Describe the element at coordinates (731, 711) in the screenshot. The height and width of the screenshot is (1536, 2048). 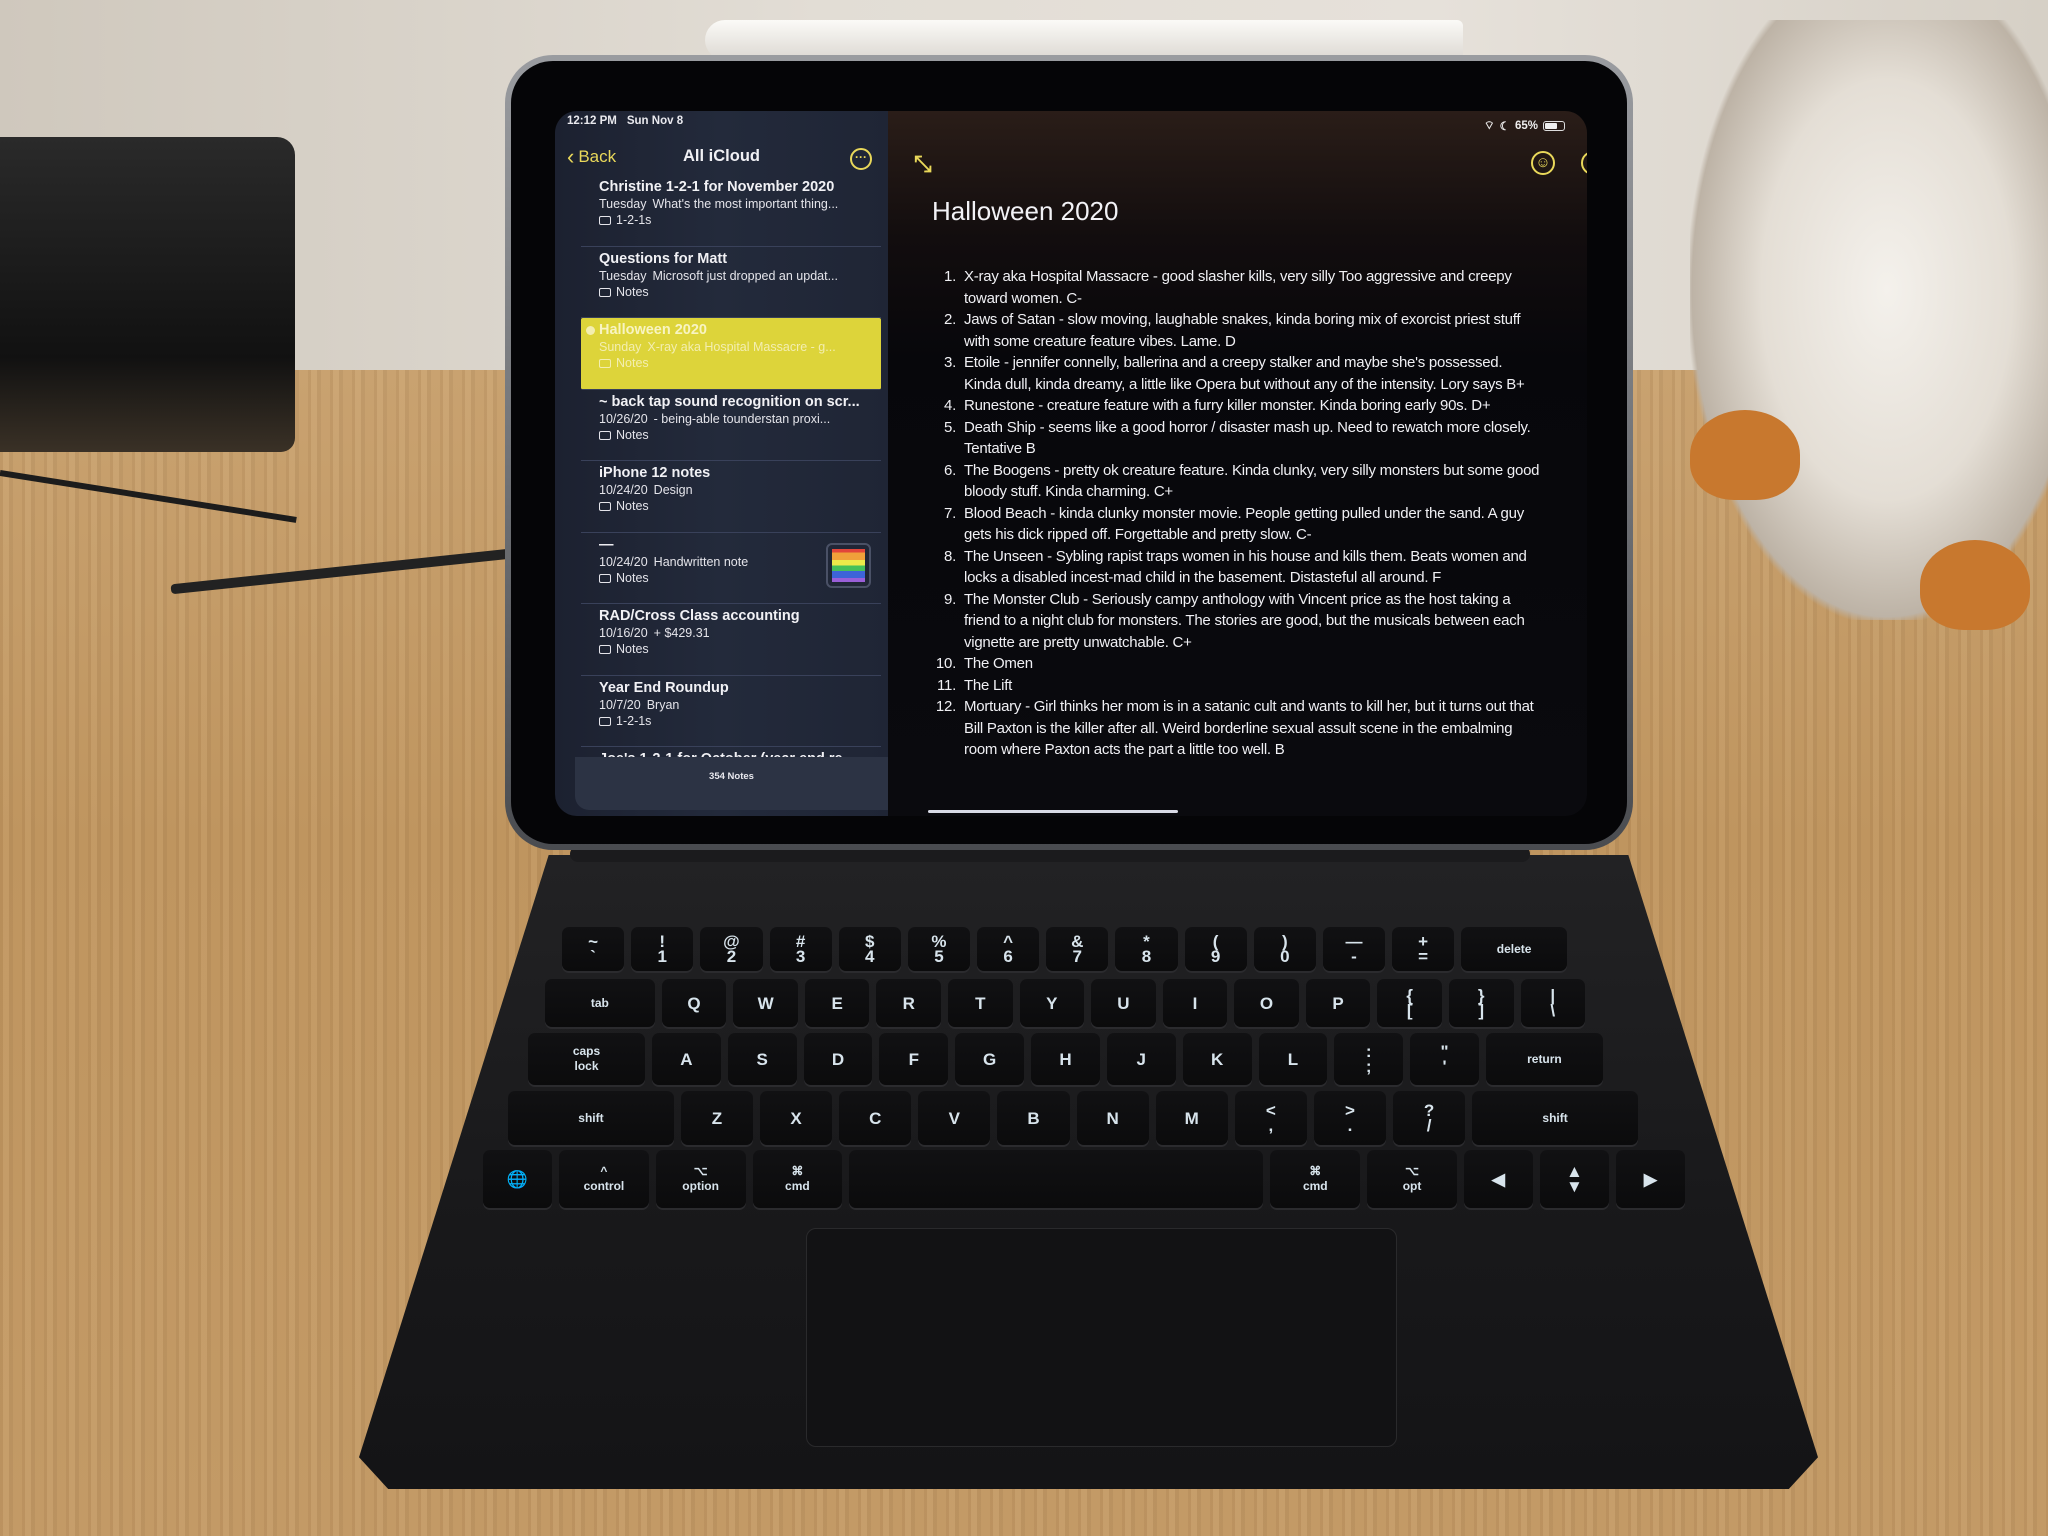
I see `note-list-item: Year End Roundup 10/7/20 Bryan 1-2-1s` at that location.